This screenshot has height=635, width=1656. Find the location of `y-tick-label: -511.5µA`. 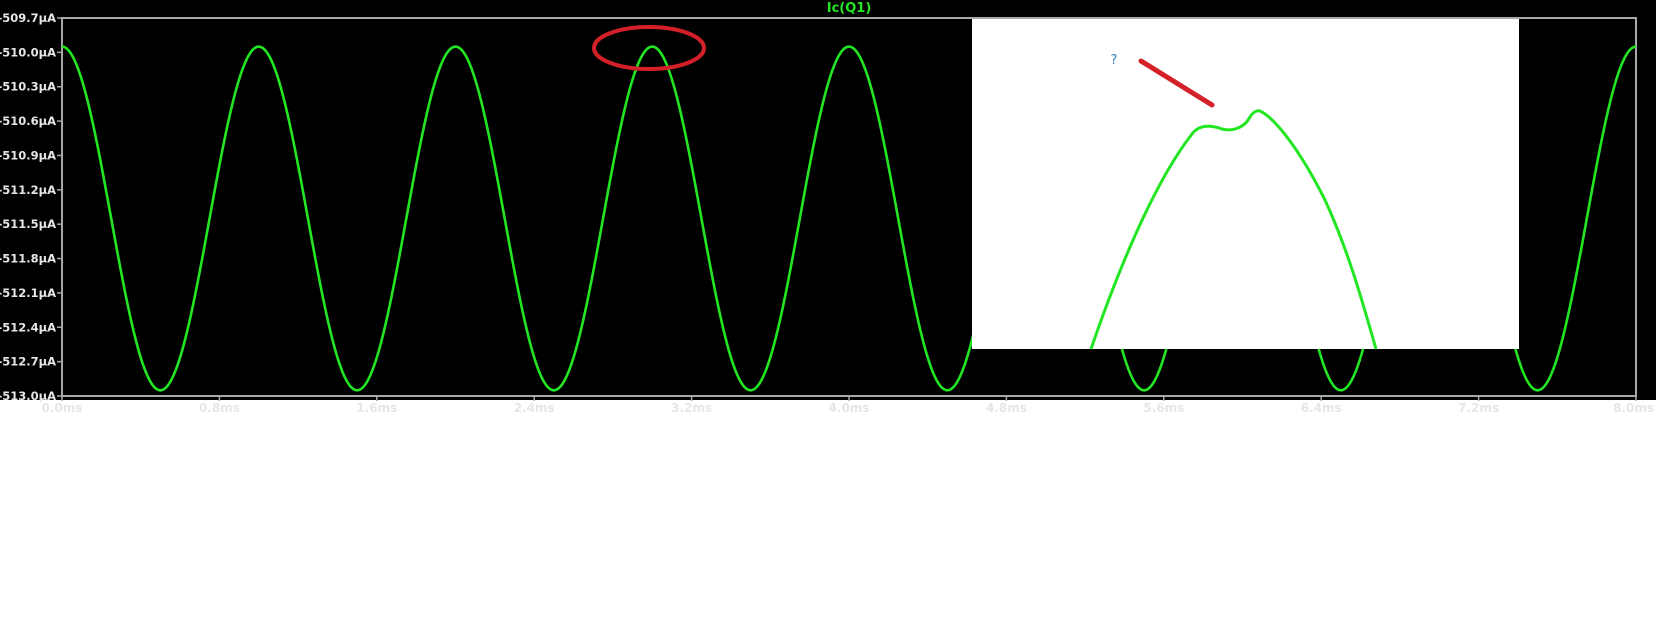

y-tick-label: -511.5µA is located at coordinates (28, 224).